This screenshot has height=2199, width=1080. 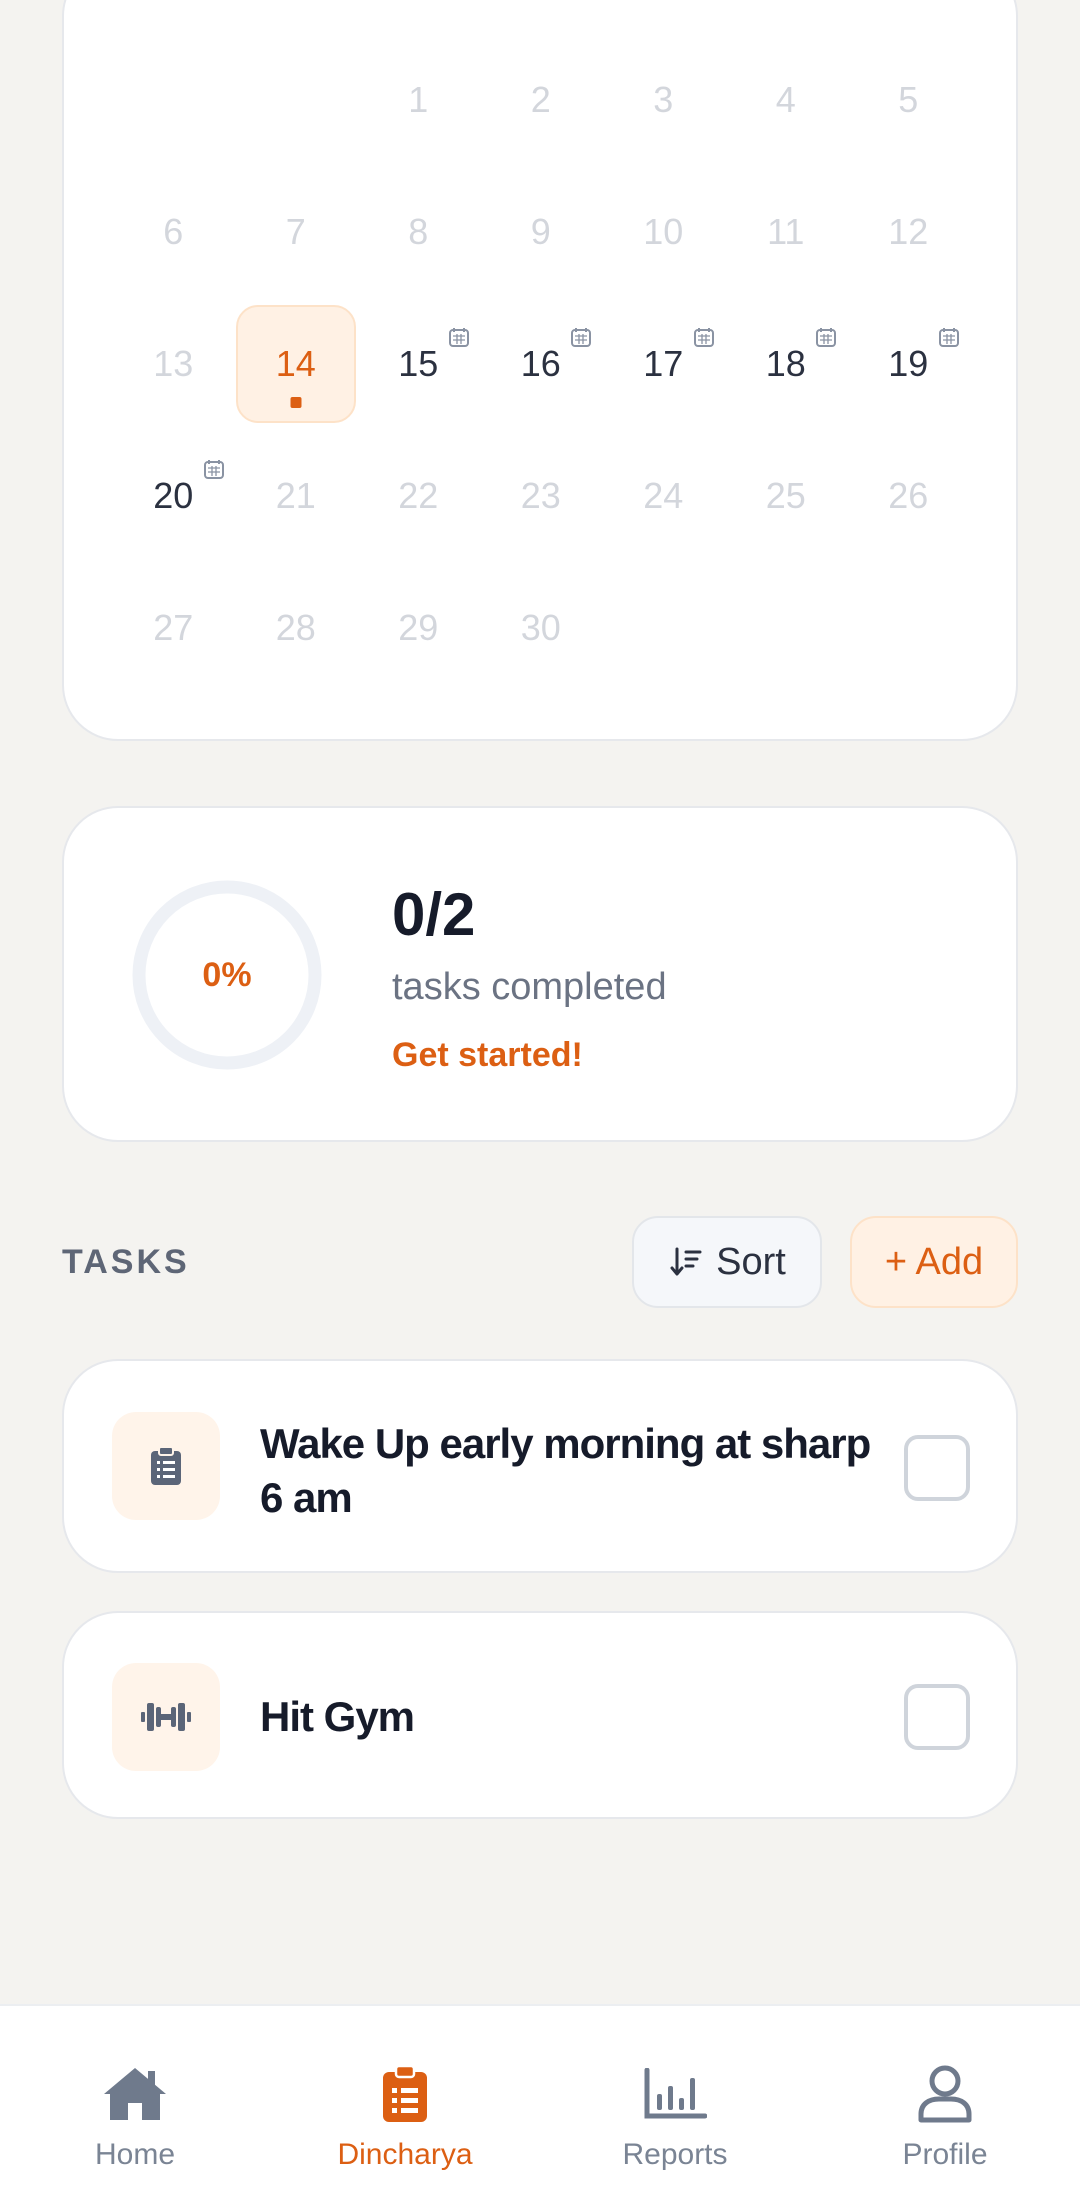 I want to click on task-item: Wake Up early morning at sharp 6 am, so click(x=540, y=1466).